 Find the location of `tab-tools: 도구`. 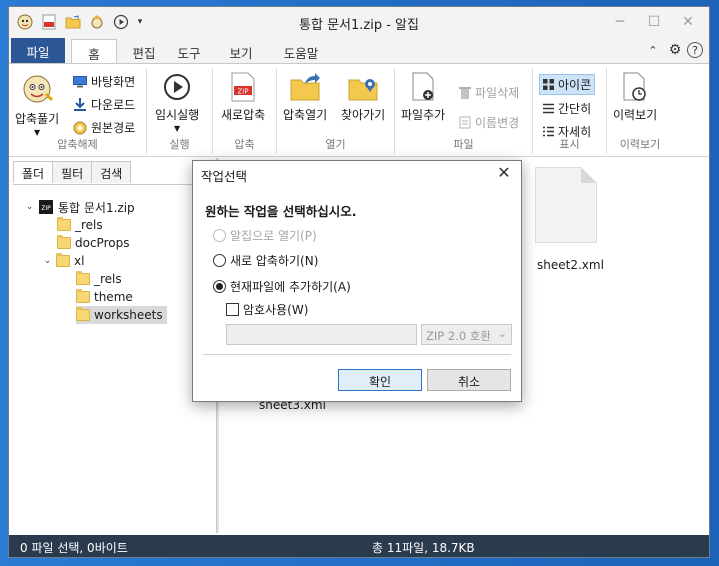

tab-tools: 도구 is located at coordinates (189, 51).